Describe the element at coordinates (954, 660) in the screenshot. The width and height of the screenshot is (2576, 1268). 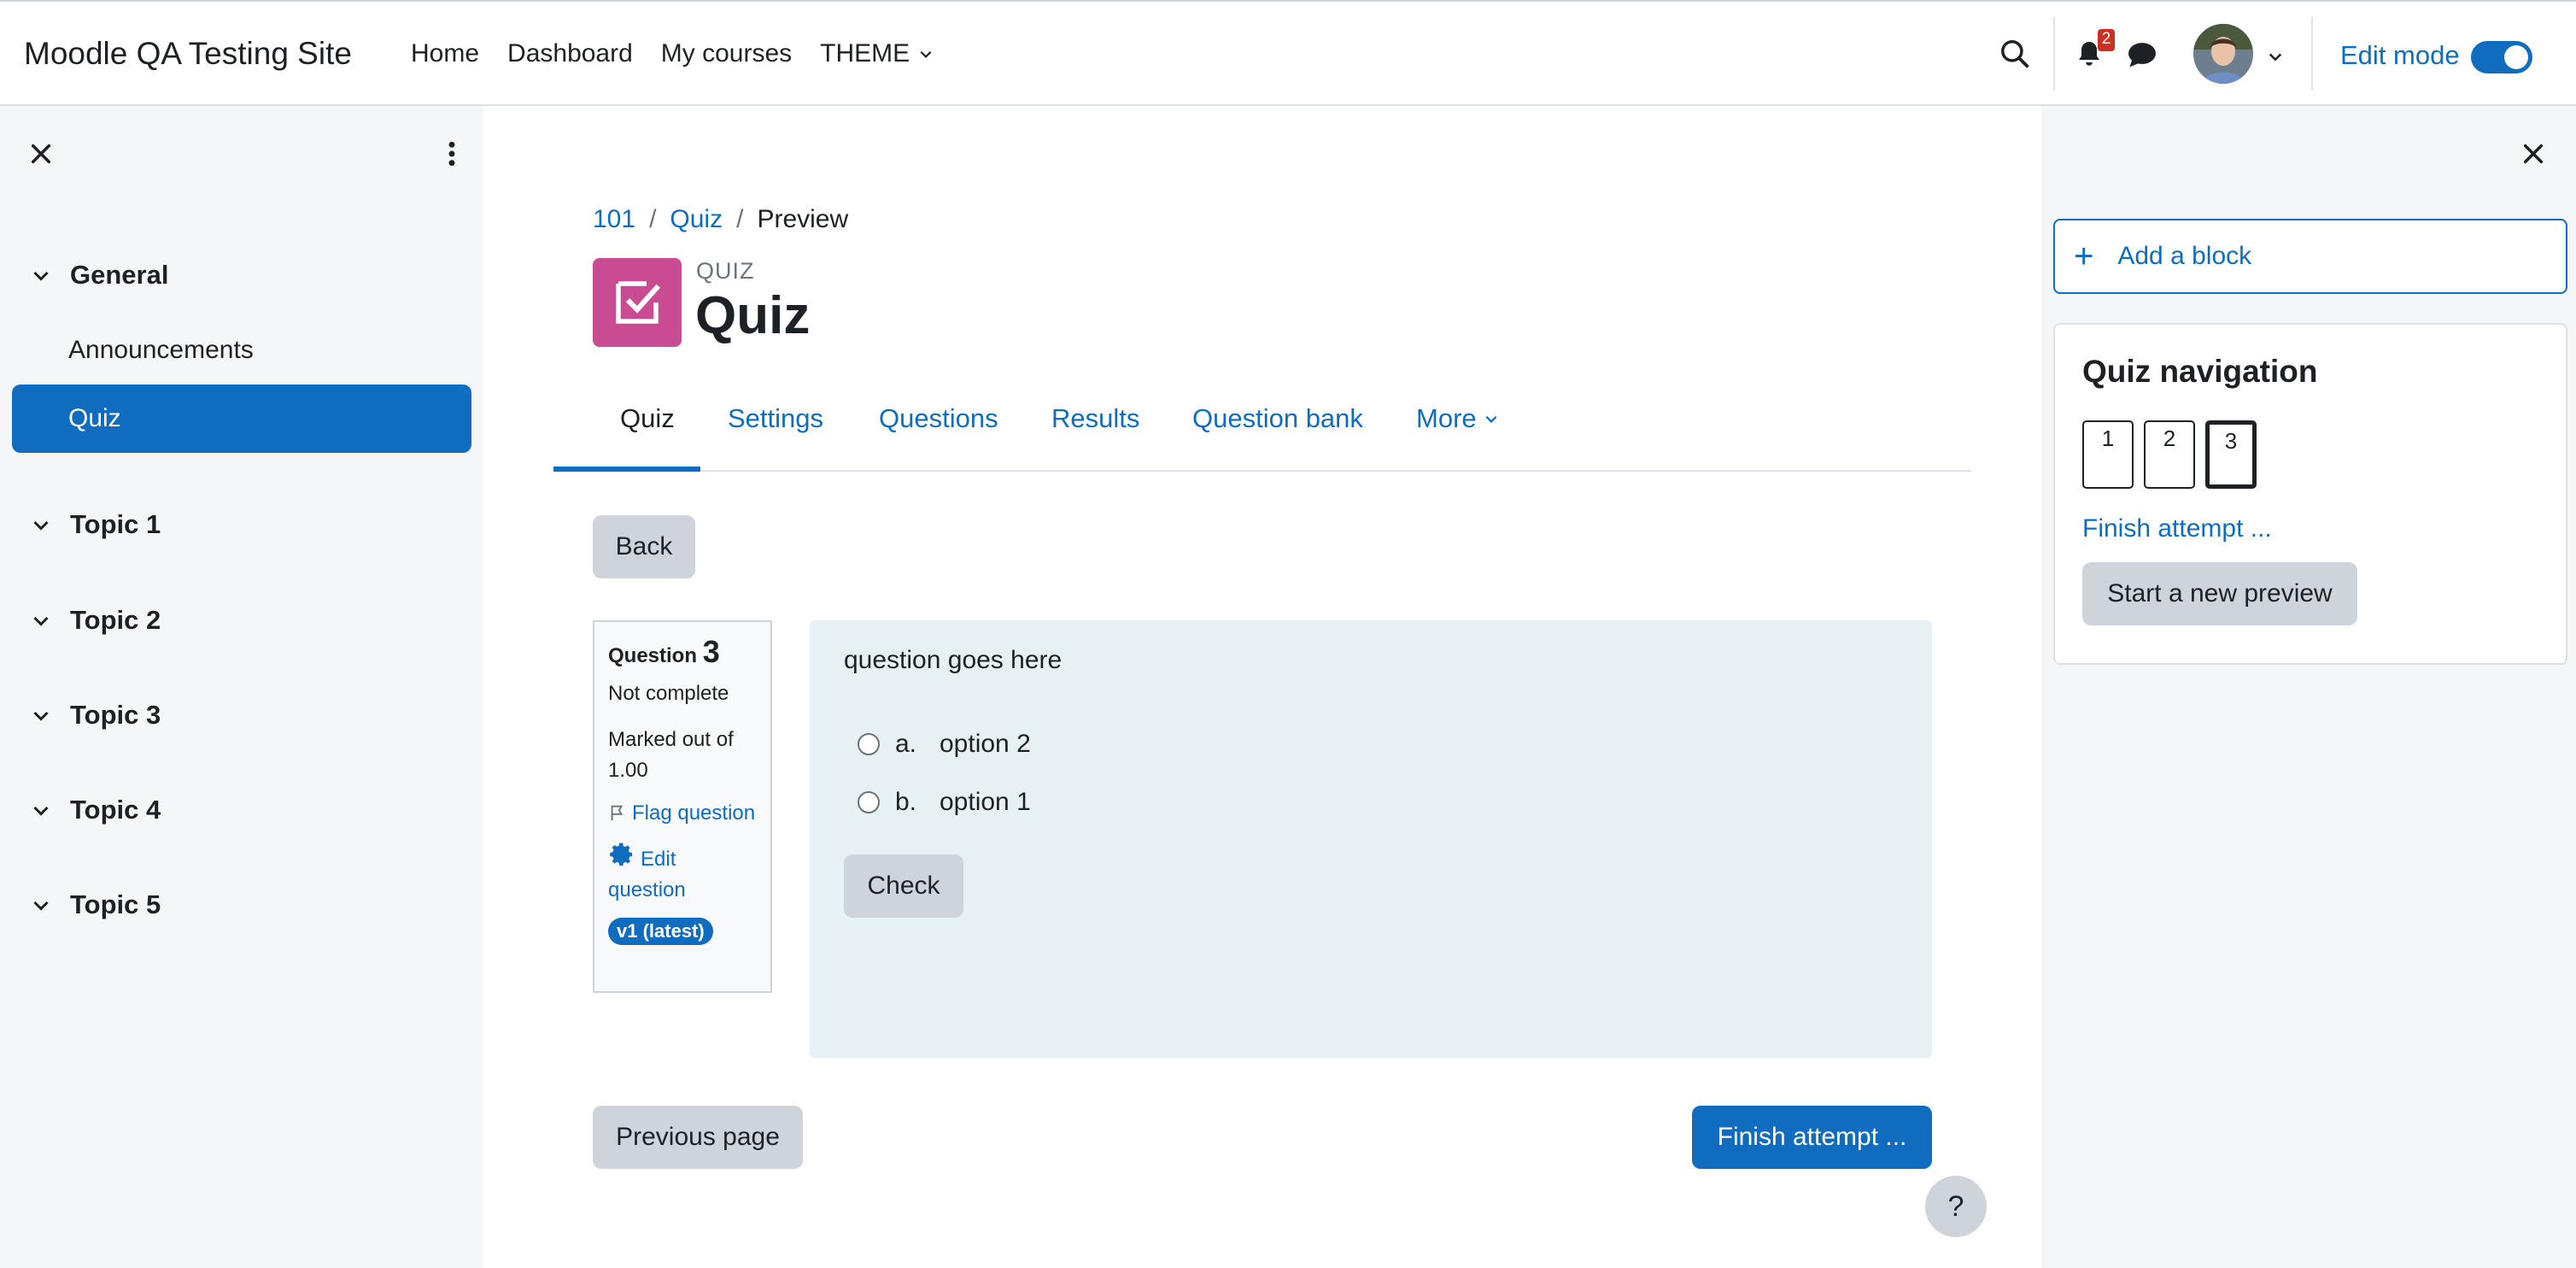
I see `question-text: question goes here` at that location.